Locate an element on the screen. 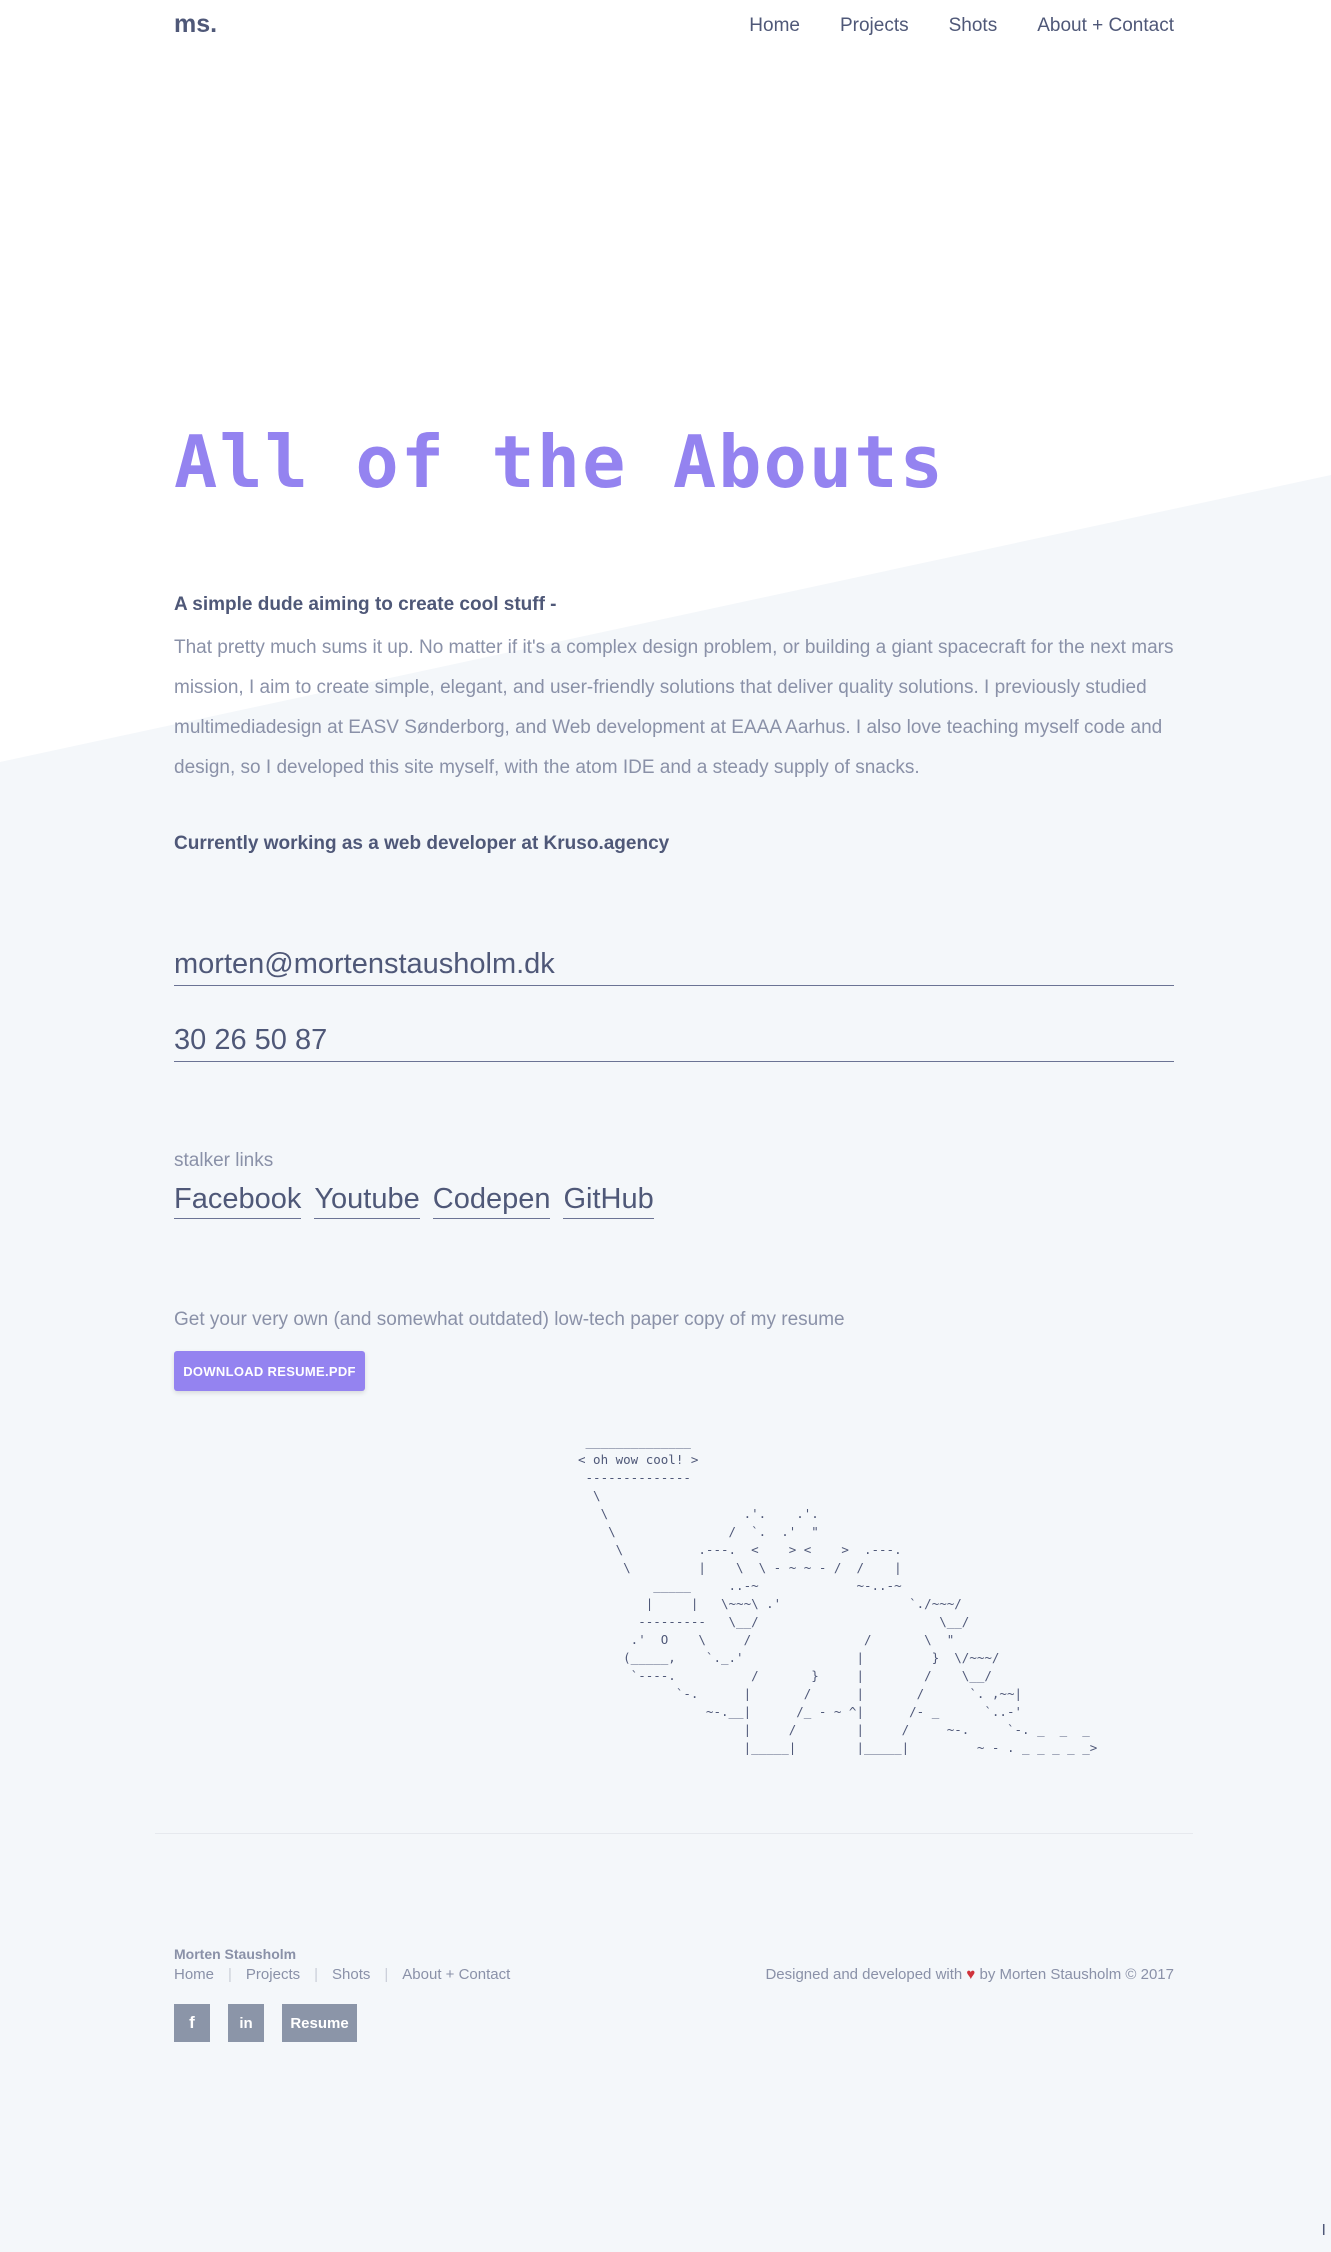  phone-link: 30 26 50 87 is located at coordinates (674, 1043).